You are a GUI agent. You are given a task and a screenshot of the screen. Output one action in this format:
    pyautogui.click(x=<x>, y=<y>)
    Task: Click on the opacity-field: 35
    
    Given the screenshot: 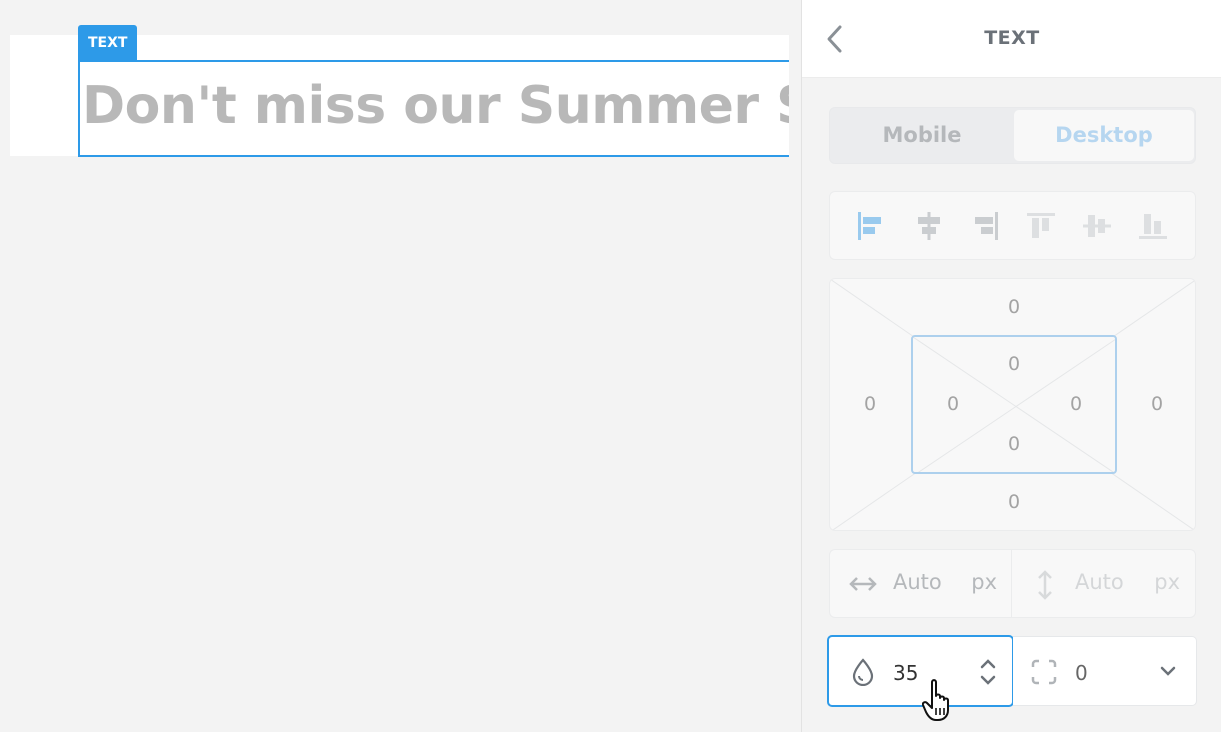 What is the action you would take?
    pyautogui.click(x=920, y=671)
    